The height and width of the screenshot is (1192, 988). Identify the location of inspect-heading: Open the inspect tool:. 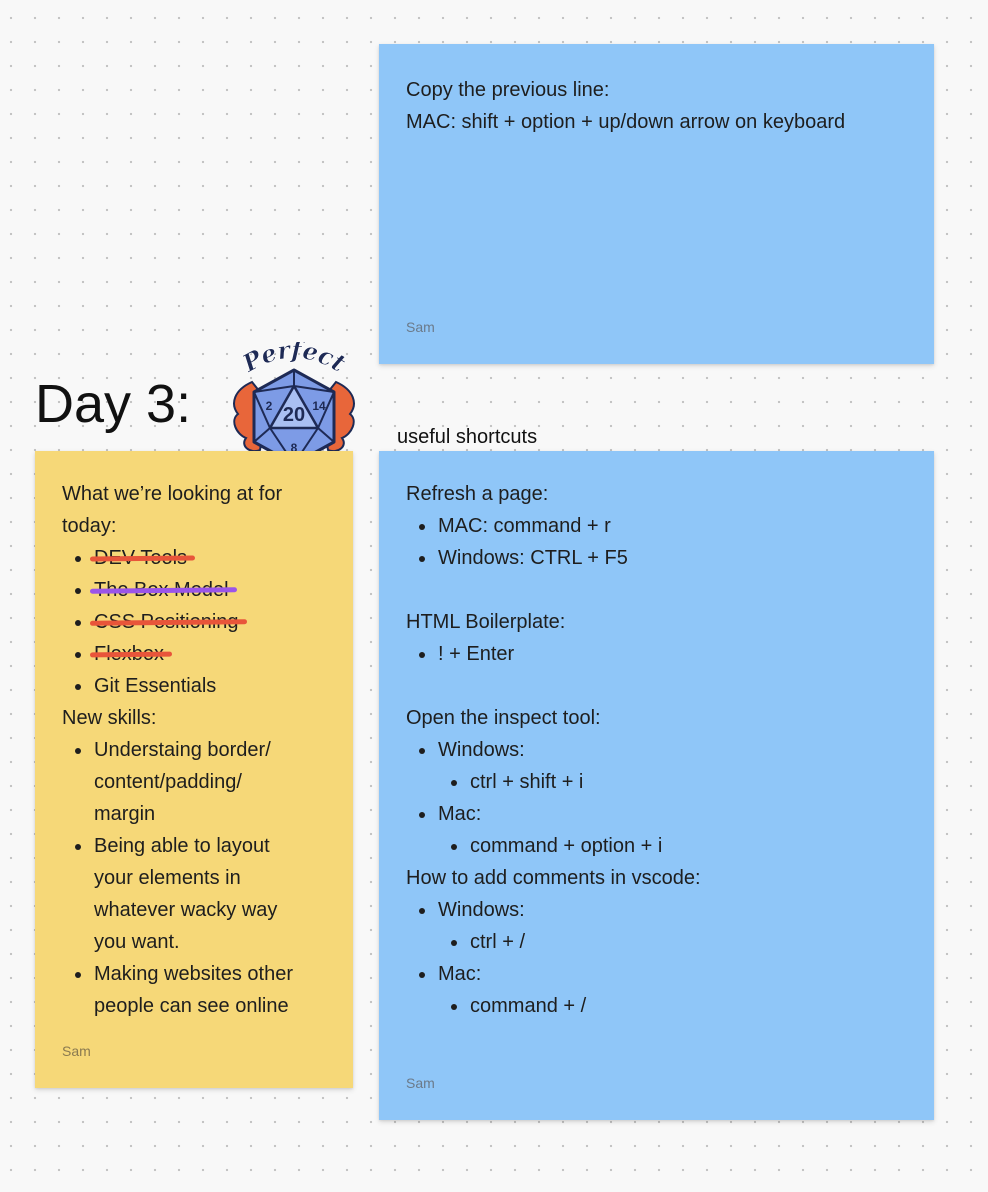
(503, 718).